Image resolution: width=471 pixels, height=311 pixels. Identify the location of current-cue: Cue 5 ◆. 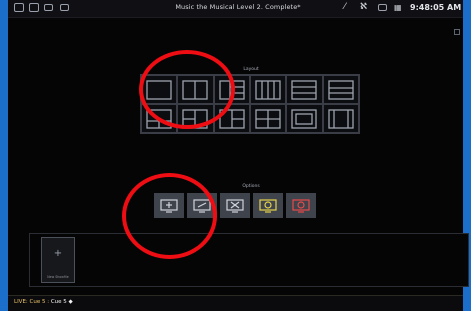
(61, 302).